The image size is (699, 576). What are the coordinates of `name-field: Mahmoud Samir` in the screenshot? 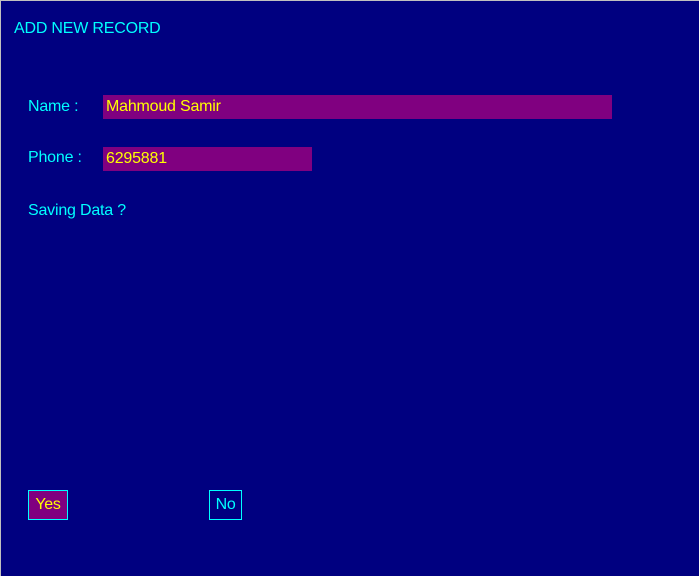 It's located at (357, 107).